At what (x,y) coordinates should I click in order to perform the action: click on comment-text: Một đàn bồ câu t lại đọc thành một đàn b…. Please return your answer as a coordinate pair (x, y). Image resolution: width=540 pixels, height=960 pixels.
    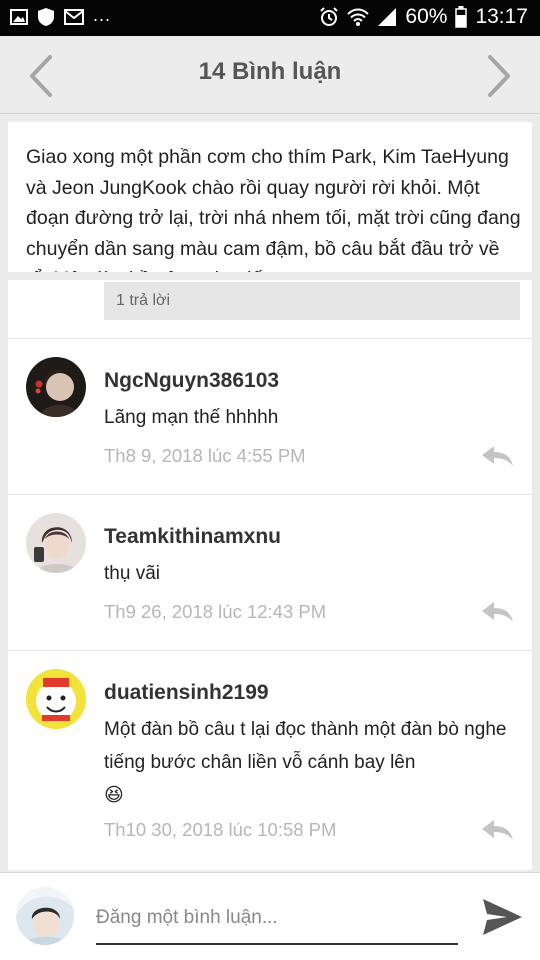
    Looking at the image, I should click on (309, 762).